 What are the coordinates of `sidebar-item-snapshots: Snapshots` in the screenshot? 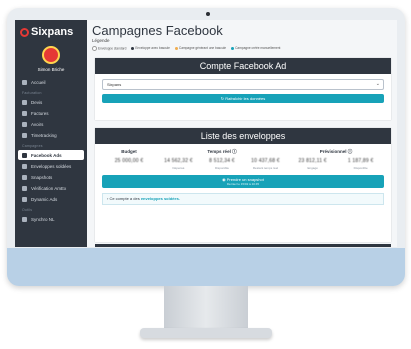 It's located at (51, 177).